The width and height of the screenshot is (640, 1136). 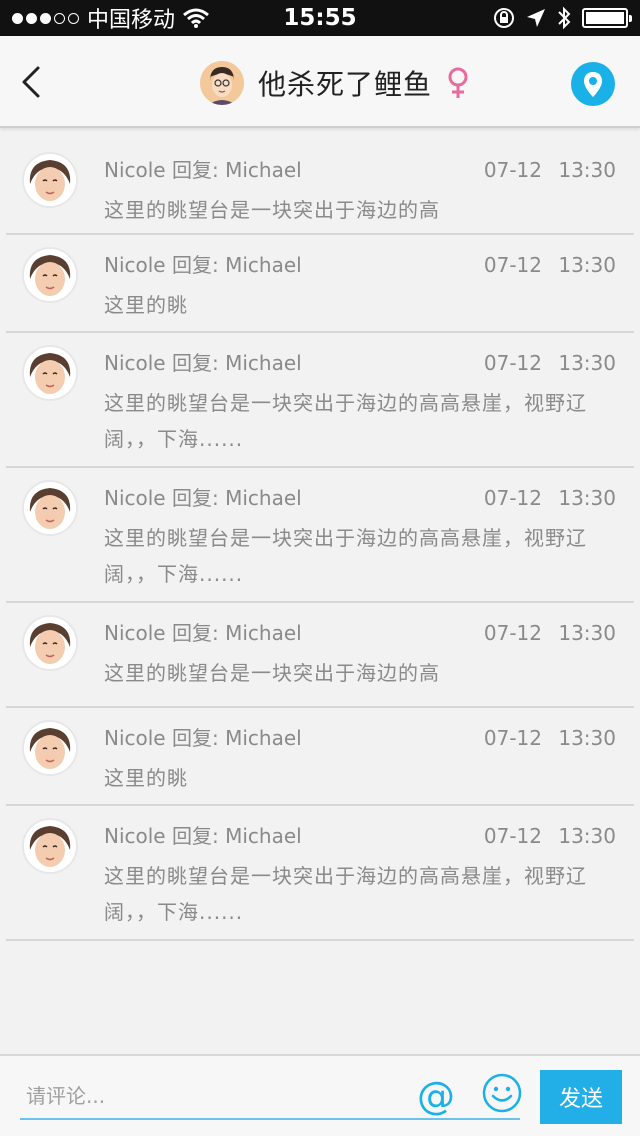 What do you see at coordinates (593, 84) in the screenshot?
I see `map-pin-icon` at bounding box center [593, 84].